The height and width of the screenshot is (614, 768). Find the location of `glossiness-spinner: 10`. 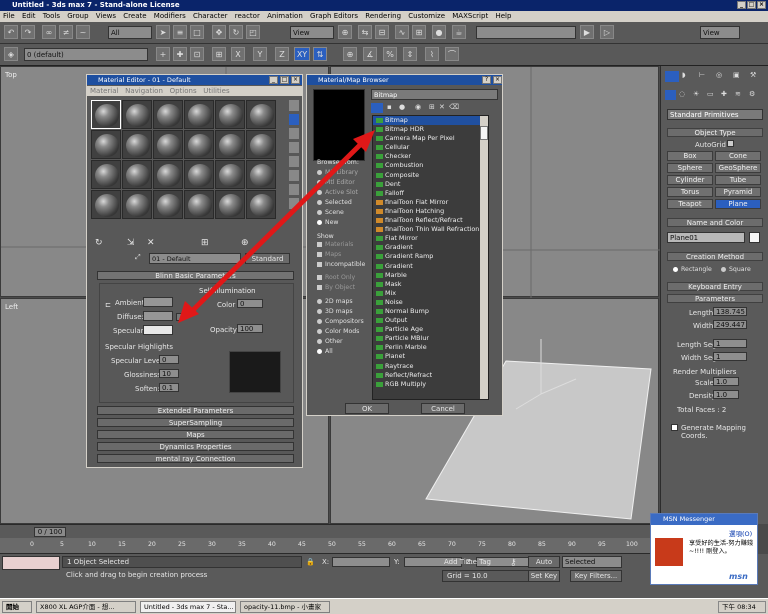

glossiness-spinner: 10 is located at coordinates (169, 373).